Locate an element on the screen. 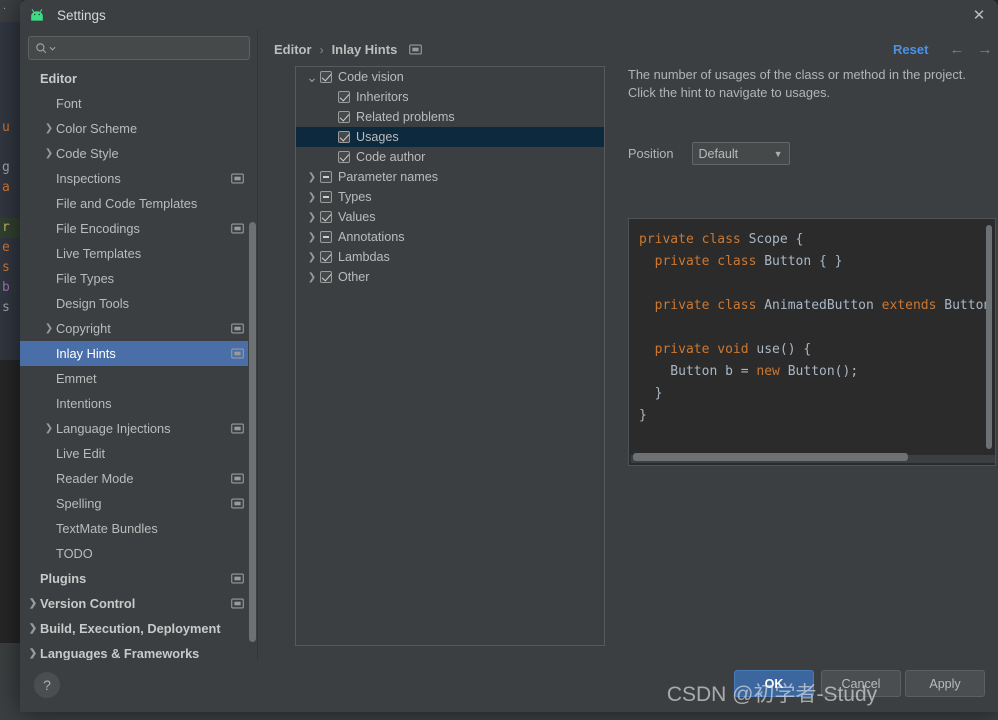  hint-tree-row-related-problems: Related problems is located at coordinates (450, 117).